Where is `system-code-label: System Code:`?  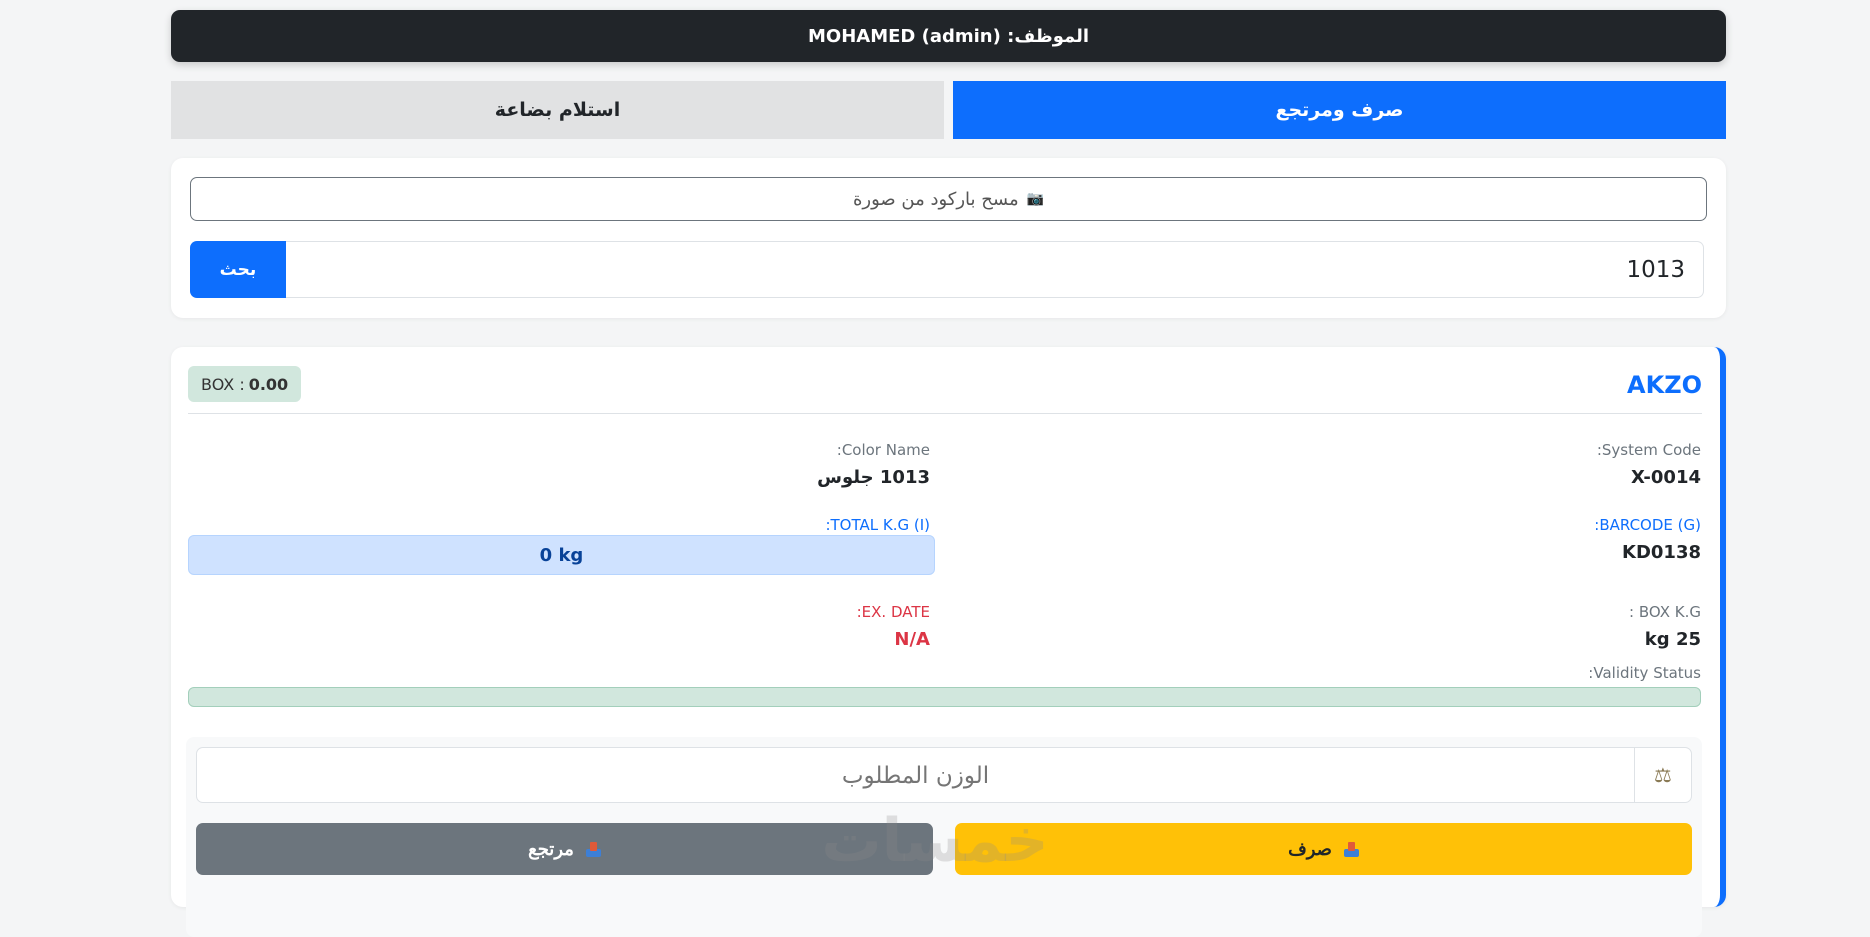
system-code-label: System Code: is located at coordinates (1648, 450).